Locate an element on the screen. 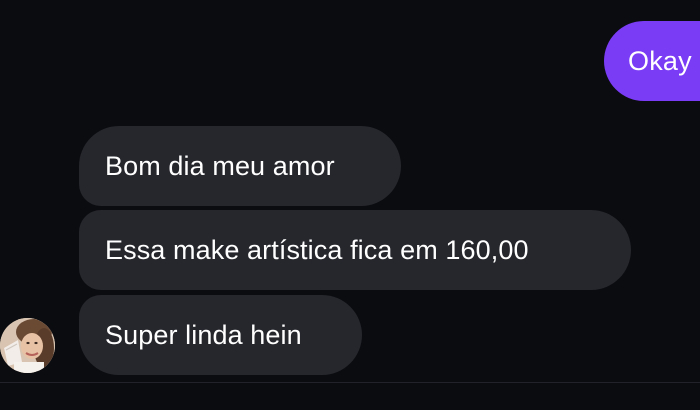 The height and width of the screenshot is (410, 700). received-message-bubble: Super linda hein is located at coordinates (220, 335).